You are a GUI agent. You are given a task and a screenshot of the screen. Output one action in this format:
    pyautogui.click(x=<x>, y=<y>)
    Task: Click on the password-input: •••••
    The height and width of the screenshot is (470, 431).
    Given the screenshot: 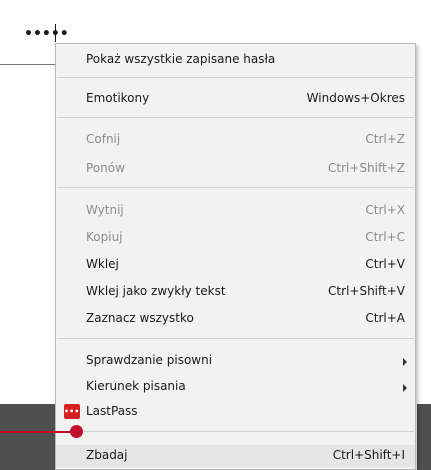 What is the action you would take?
    pyautogui.click(x=34, y=32)
    